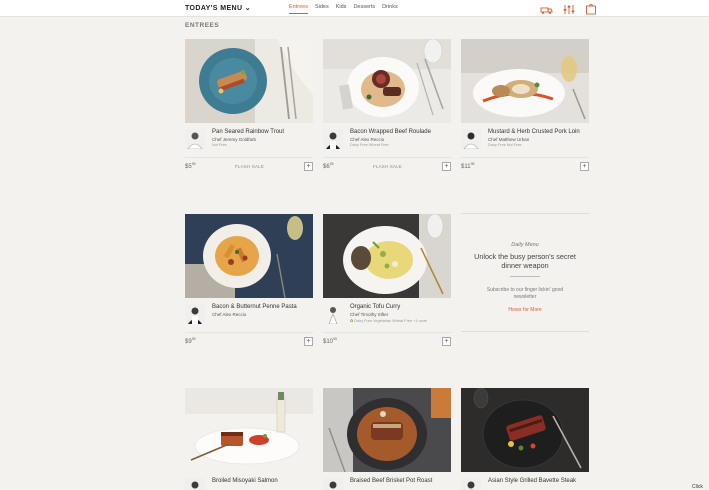 This screenshot has height=490, width=709. I want to click on price: $1195, so click(468, 166).